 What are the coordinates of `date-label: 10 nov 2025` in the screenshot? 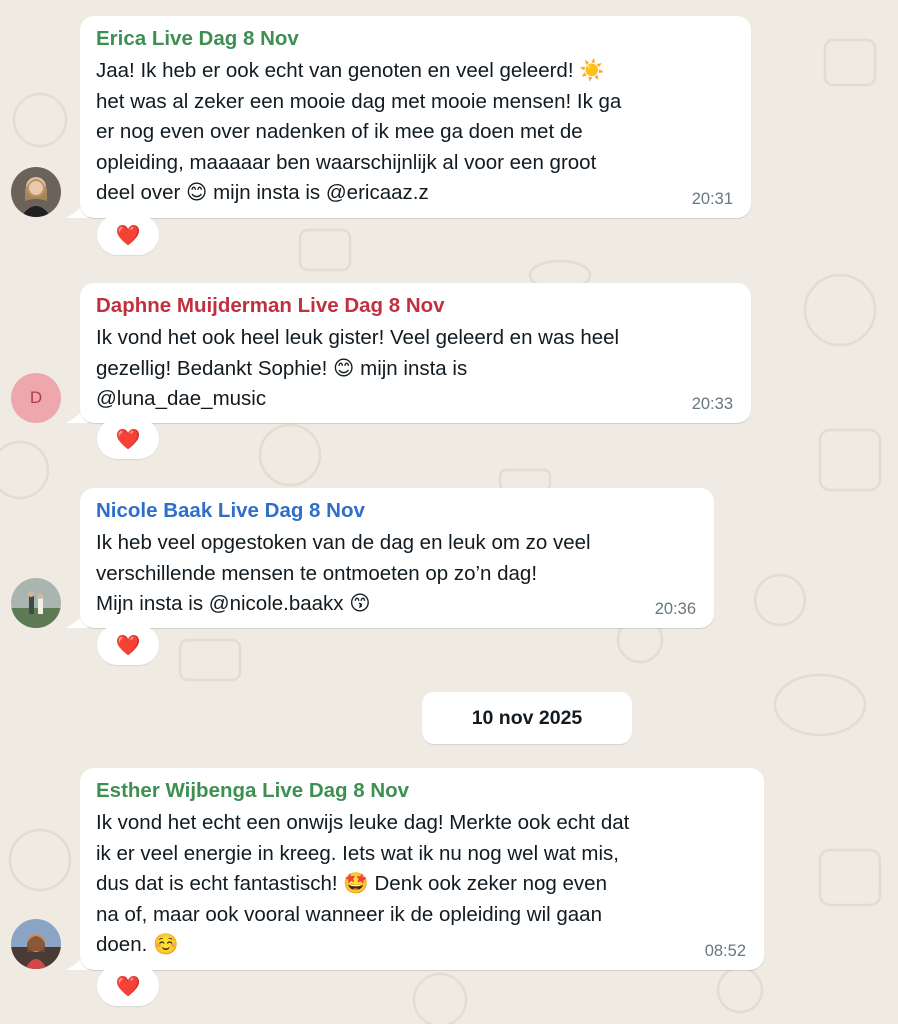 It's located at (527, 717).